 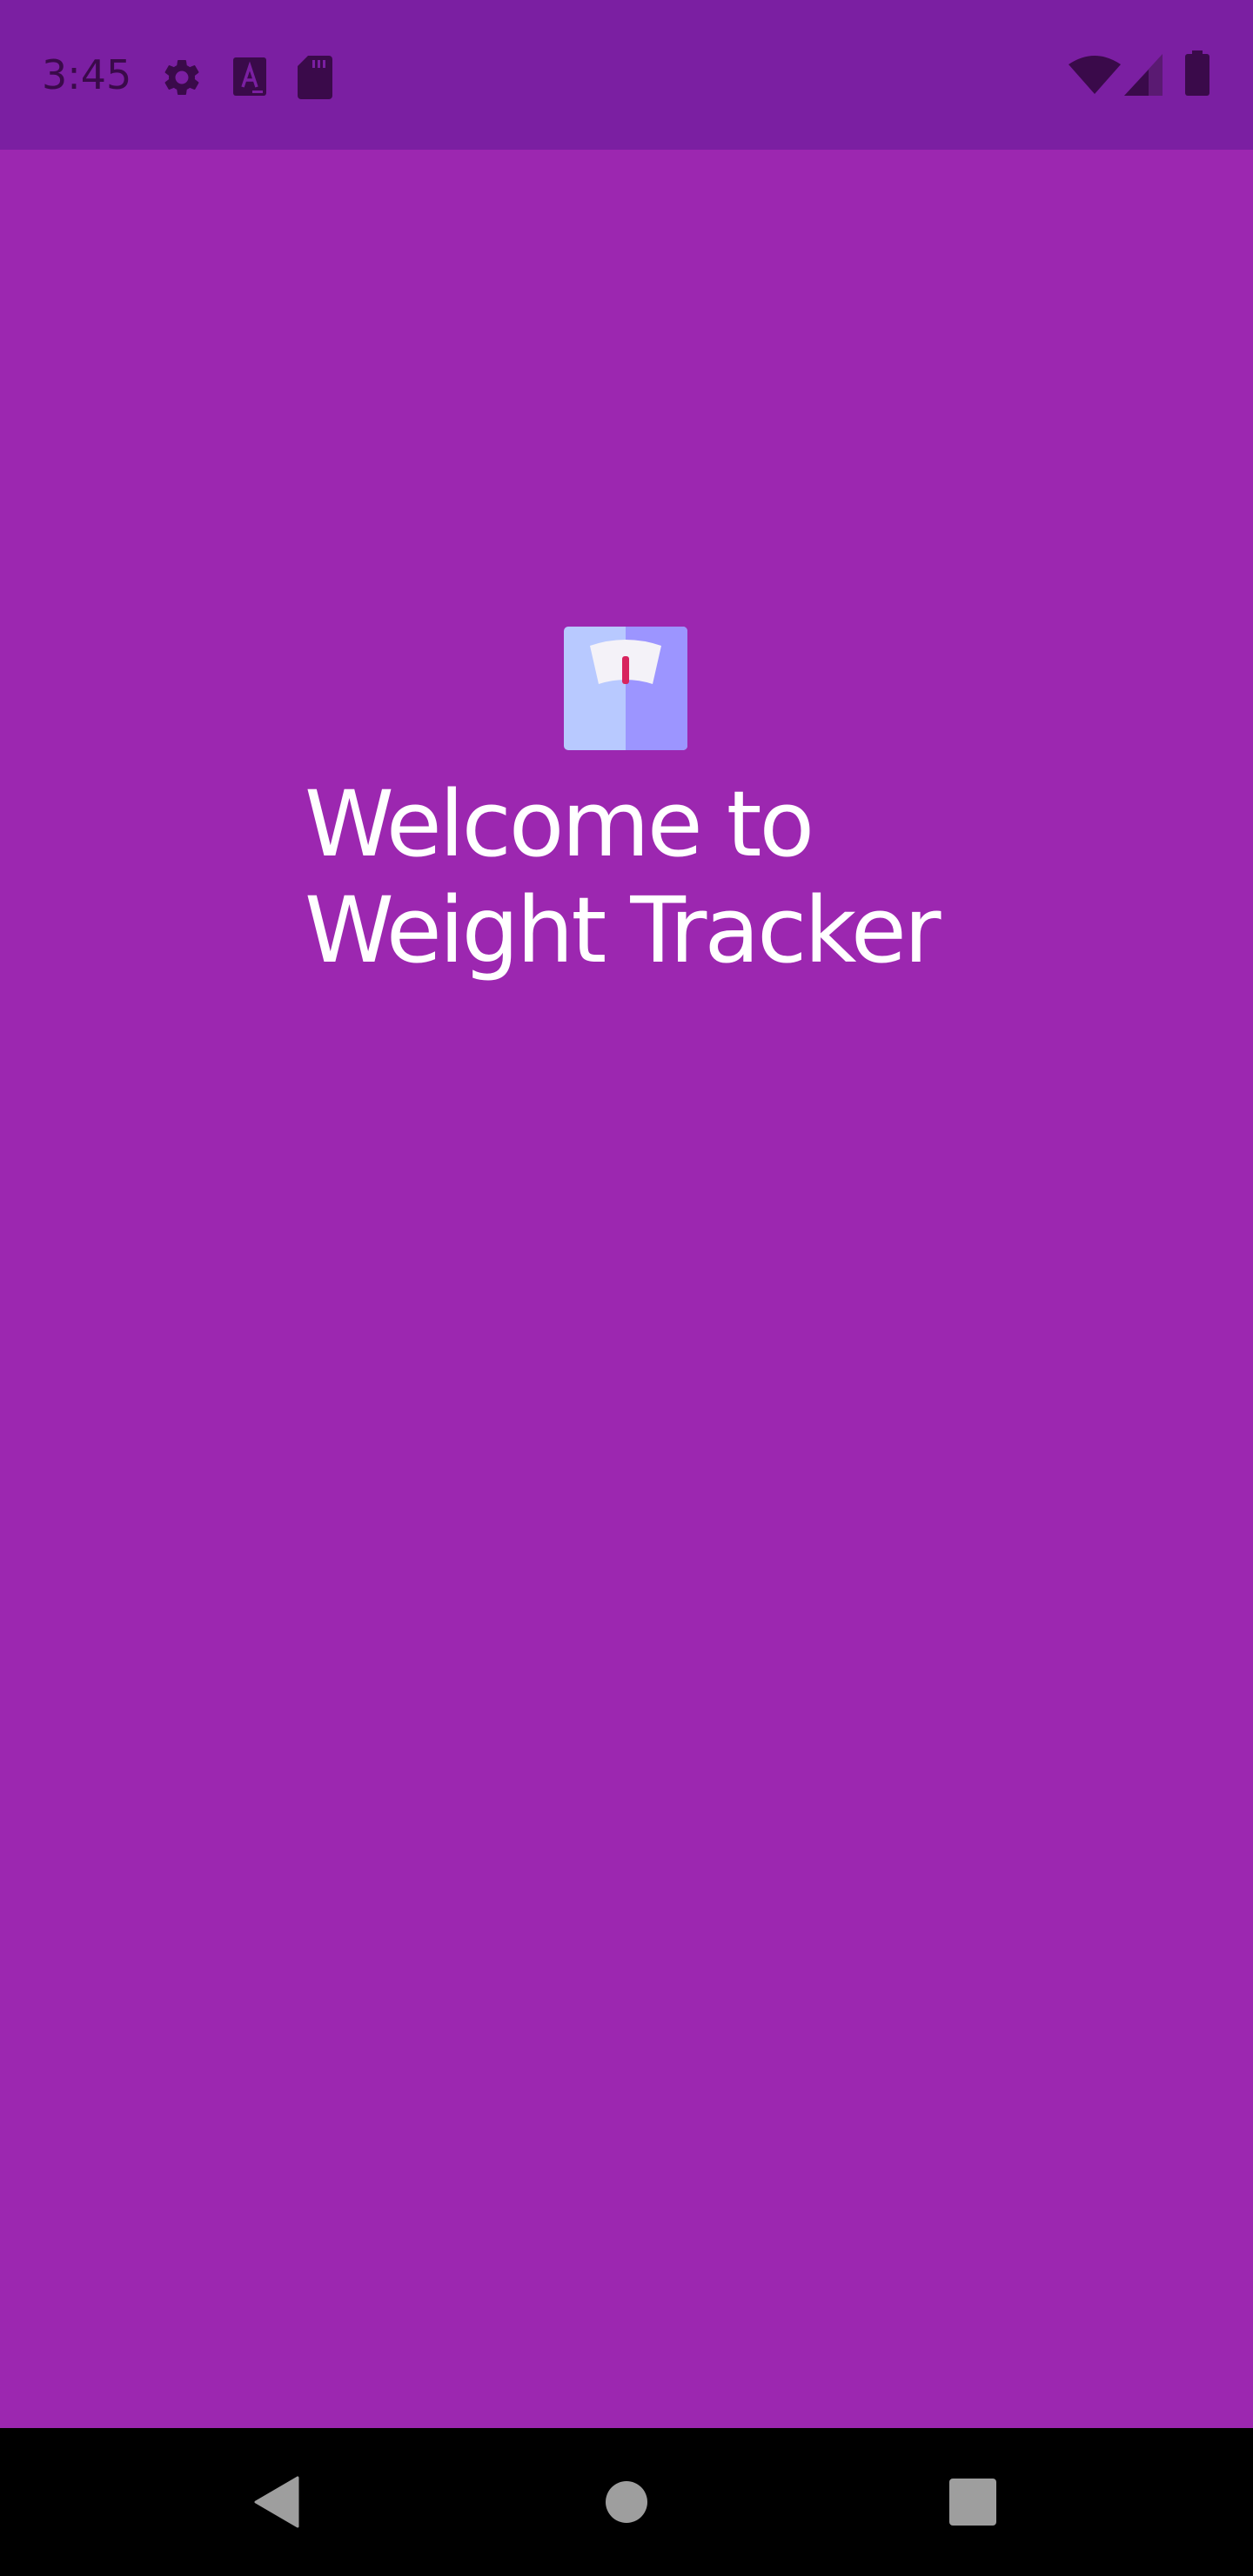 What do you see at coordinates (626, 75) in the screenshot?
I see `status-bar: 3:45` at bounding box center [626, 75].